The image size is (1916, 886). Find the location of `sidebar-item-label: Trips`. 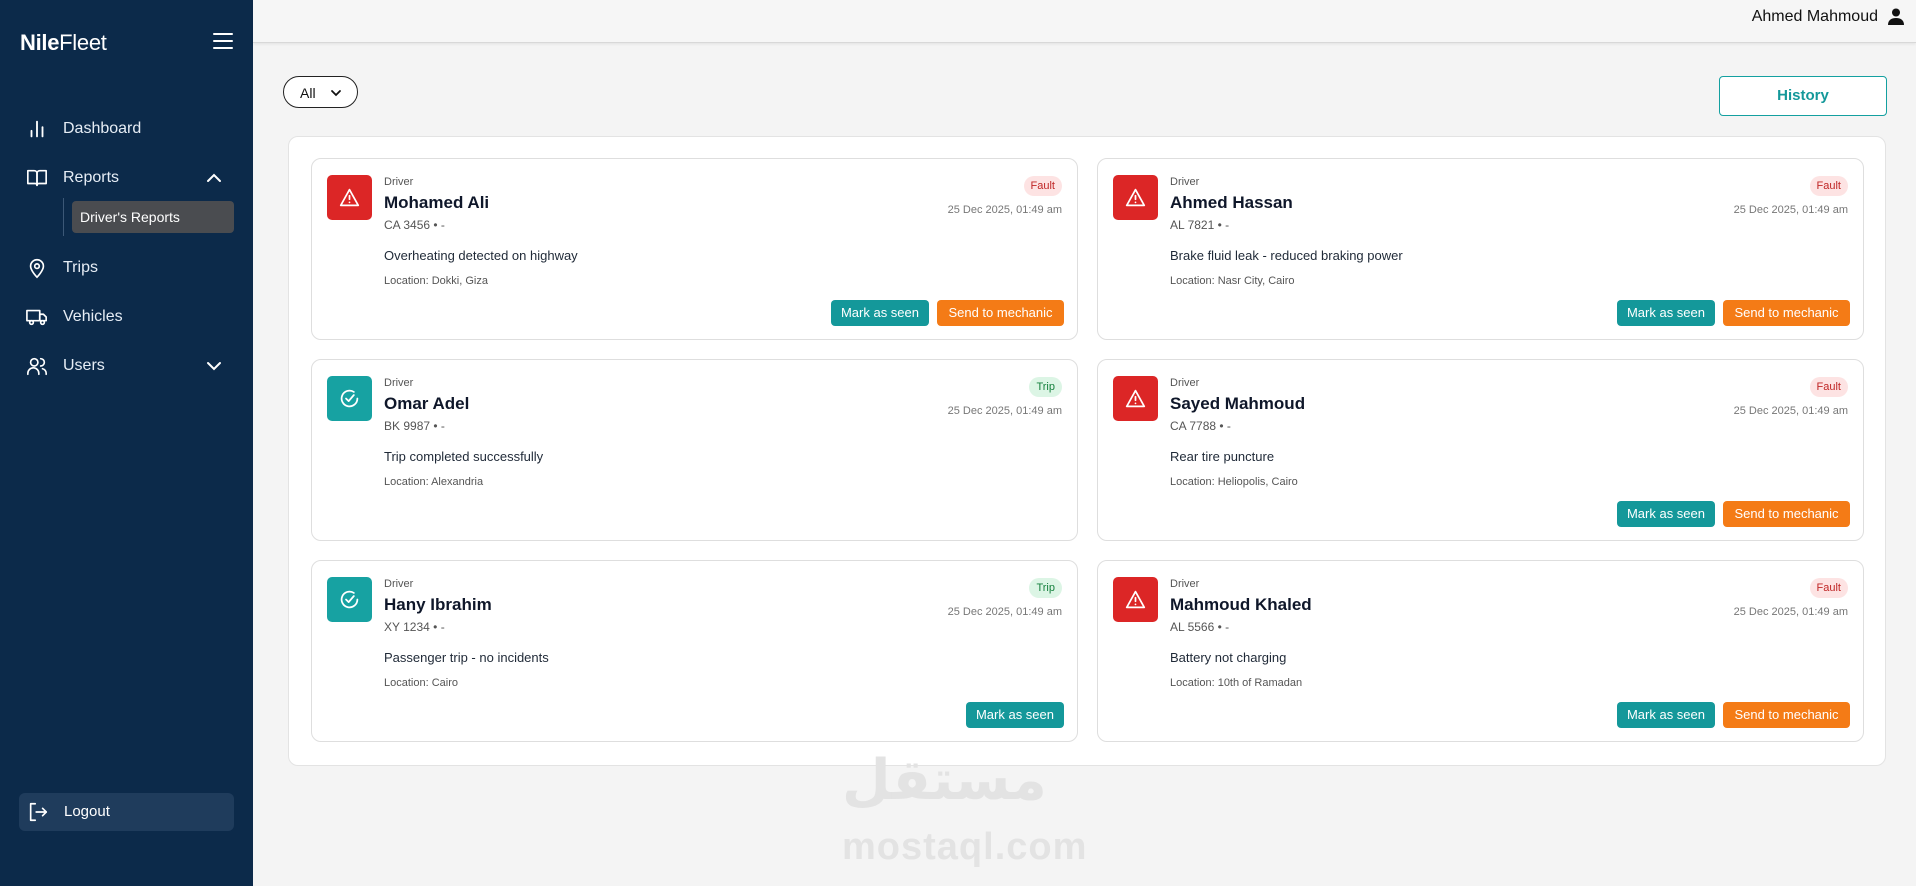

sidebar-item-label: Trips is located at coordinates (80, 267).